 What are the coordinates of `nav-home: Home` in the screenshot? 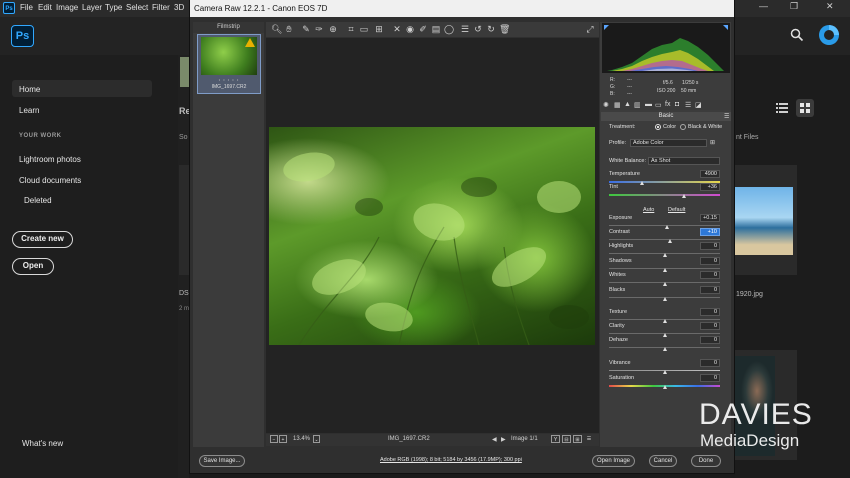 It's located at (29, 89).